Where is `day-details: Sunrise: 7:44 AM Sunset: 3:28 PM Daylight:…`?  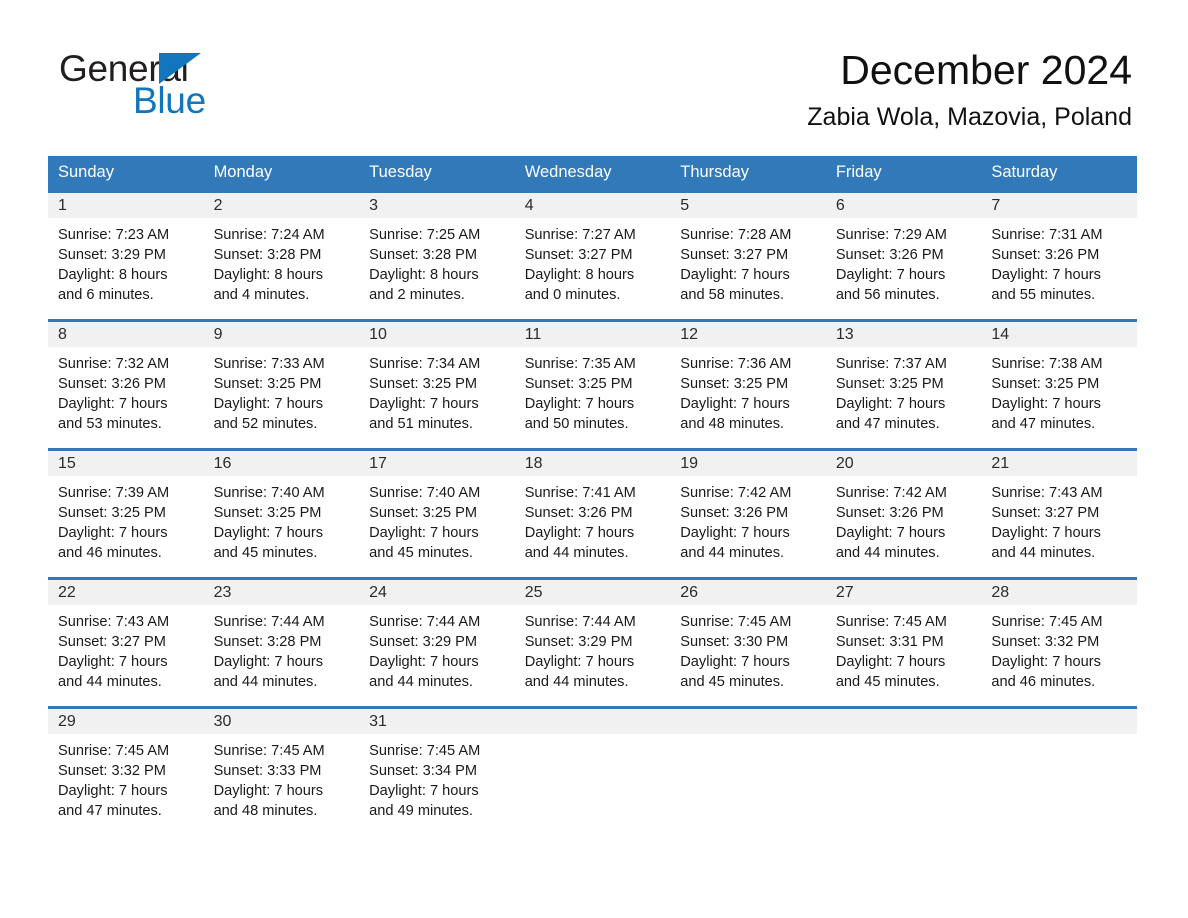
day-details: Sunrise: 7:44 AM Sunset: 3:28 PM Daylight:… is located at coordinates (282, 648).